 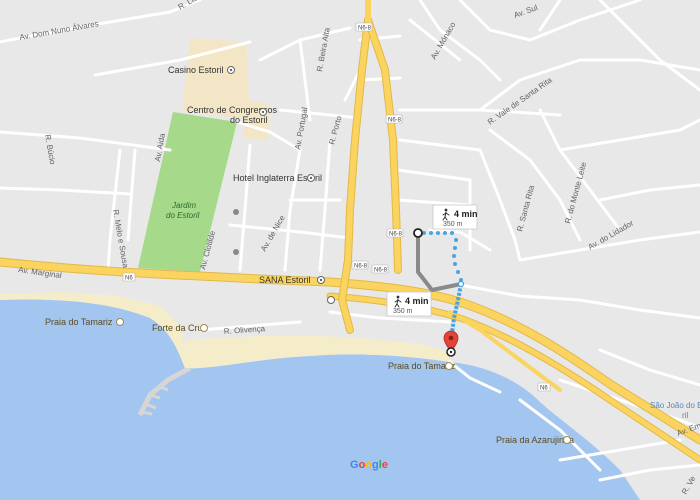 I want to click on poi-jardim-estoril: Jardim do Estoril, so click(x=183, y=210).